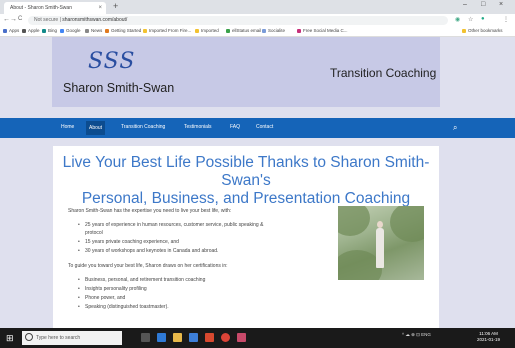 This screenshot has height=348, width=515. I want to click on bookmark-item: News, so click(93, 30).